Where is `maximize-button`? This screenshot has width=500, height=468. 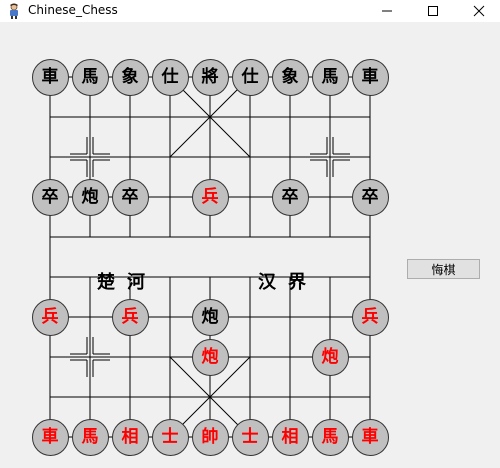
maximize-button is located at coordinates (433, 11).